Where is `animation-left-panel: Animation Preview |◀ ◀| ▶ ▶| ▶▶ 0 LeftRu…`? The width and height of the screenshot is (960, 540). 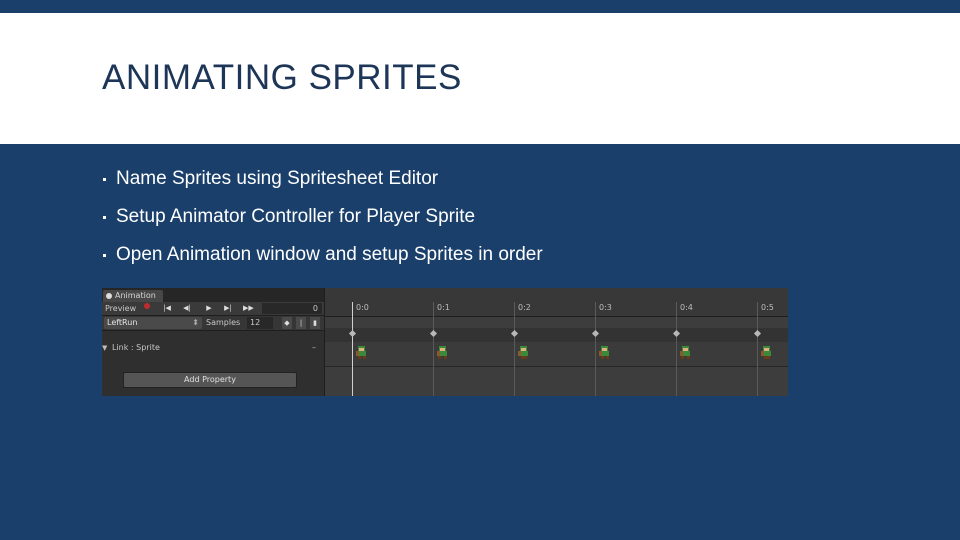
animation-left-panel: Animation Preview |◀ ◀| ▶ ▶| ▶▶ 0 LeftRu… is located at coordinates (213, 342).